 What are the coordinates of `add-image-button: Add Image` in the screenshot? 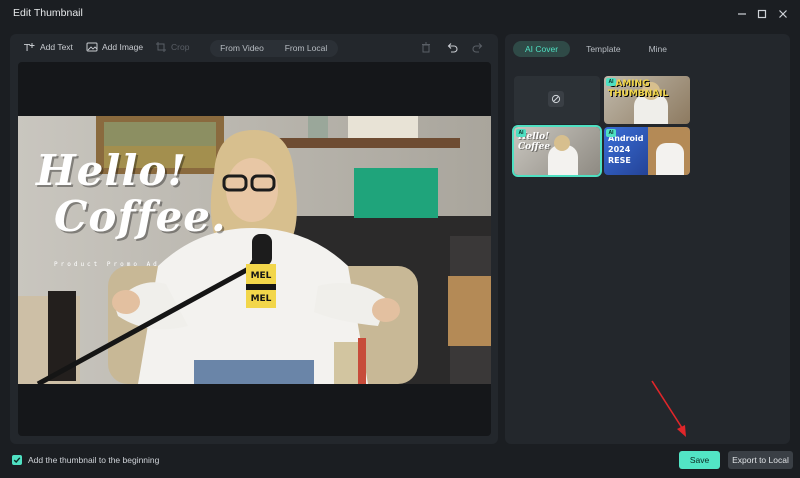 It's located at (114, 47).